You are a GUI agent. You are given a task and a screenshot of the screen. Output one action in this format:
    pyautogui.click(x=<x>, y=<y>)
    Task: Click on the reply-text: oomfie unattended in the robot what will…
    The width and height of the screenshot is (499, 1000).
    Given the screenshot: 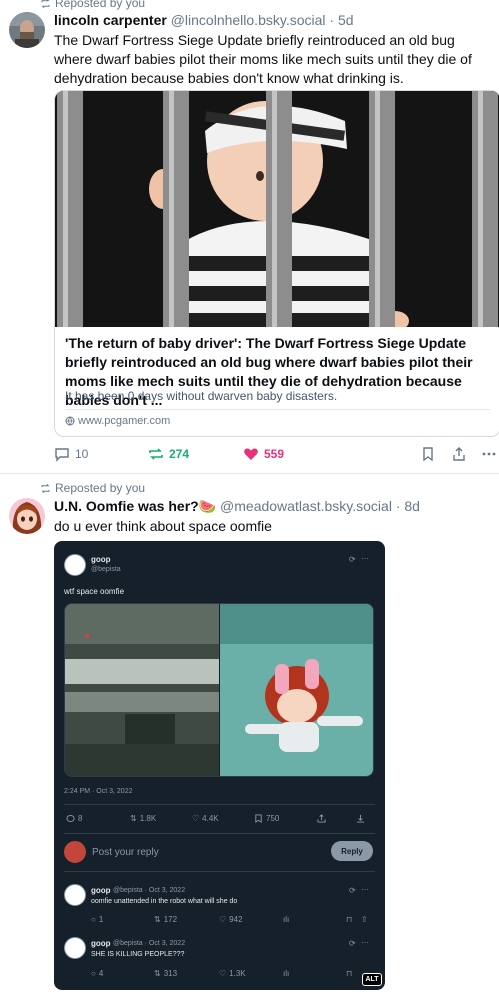 What is the action you would take?
    pyautogui.click(x=164, y=901)
    